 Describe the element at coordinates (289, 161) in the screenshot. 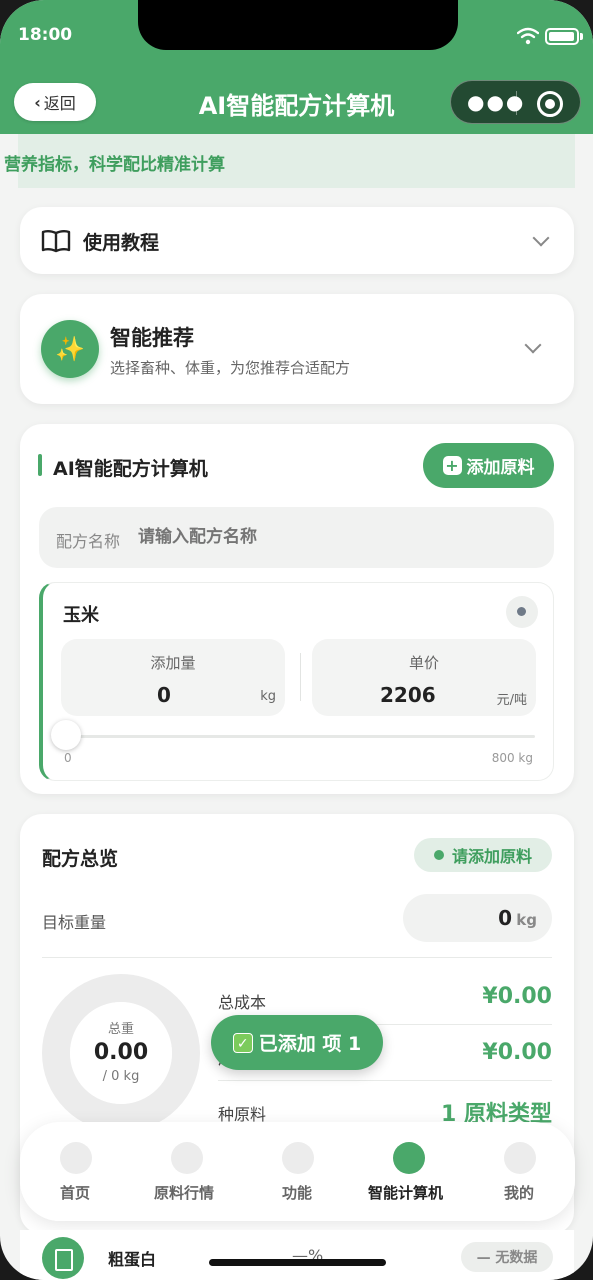

I see `intro-banner: 营养指标，科学配比精准计算` at that location.